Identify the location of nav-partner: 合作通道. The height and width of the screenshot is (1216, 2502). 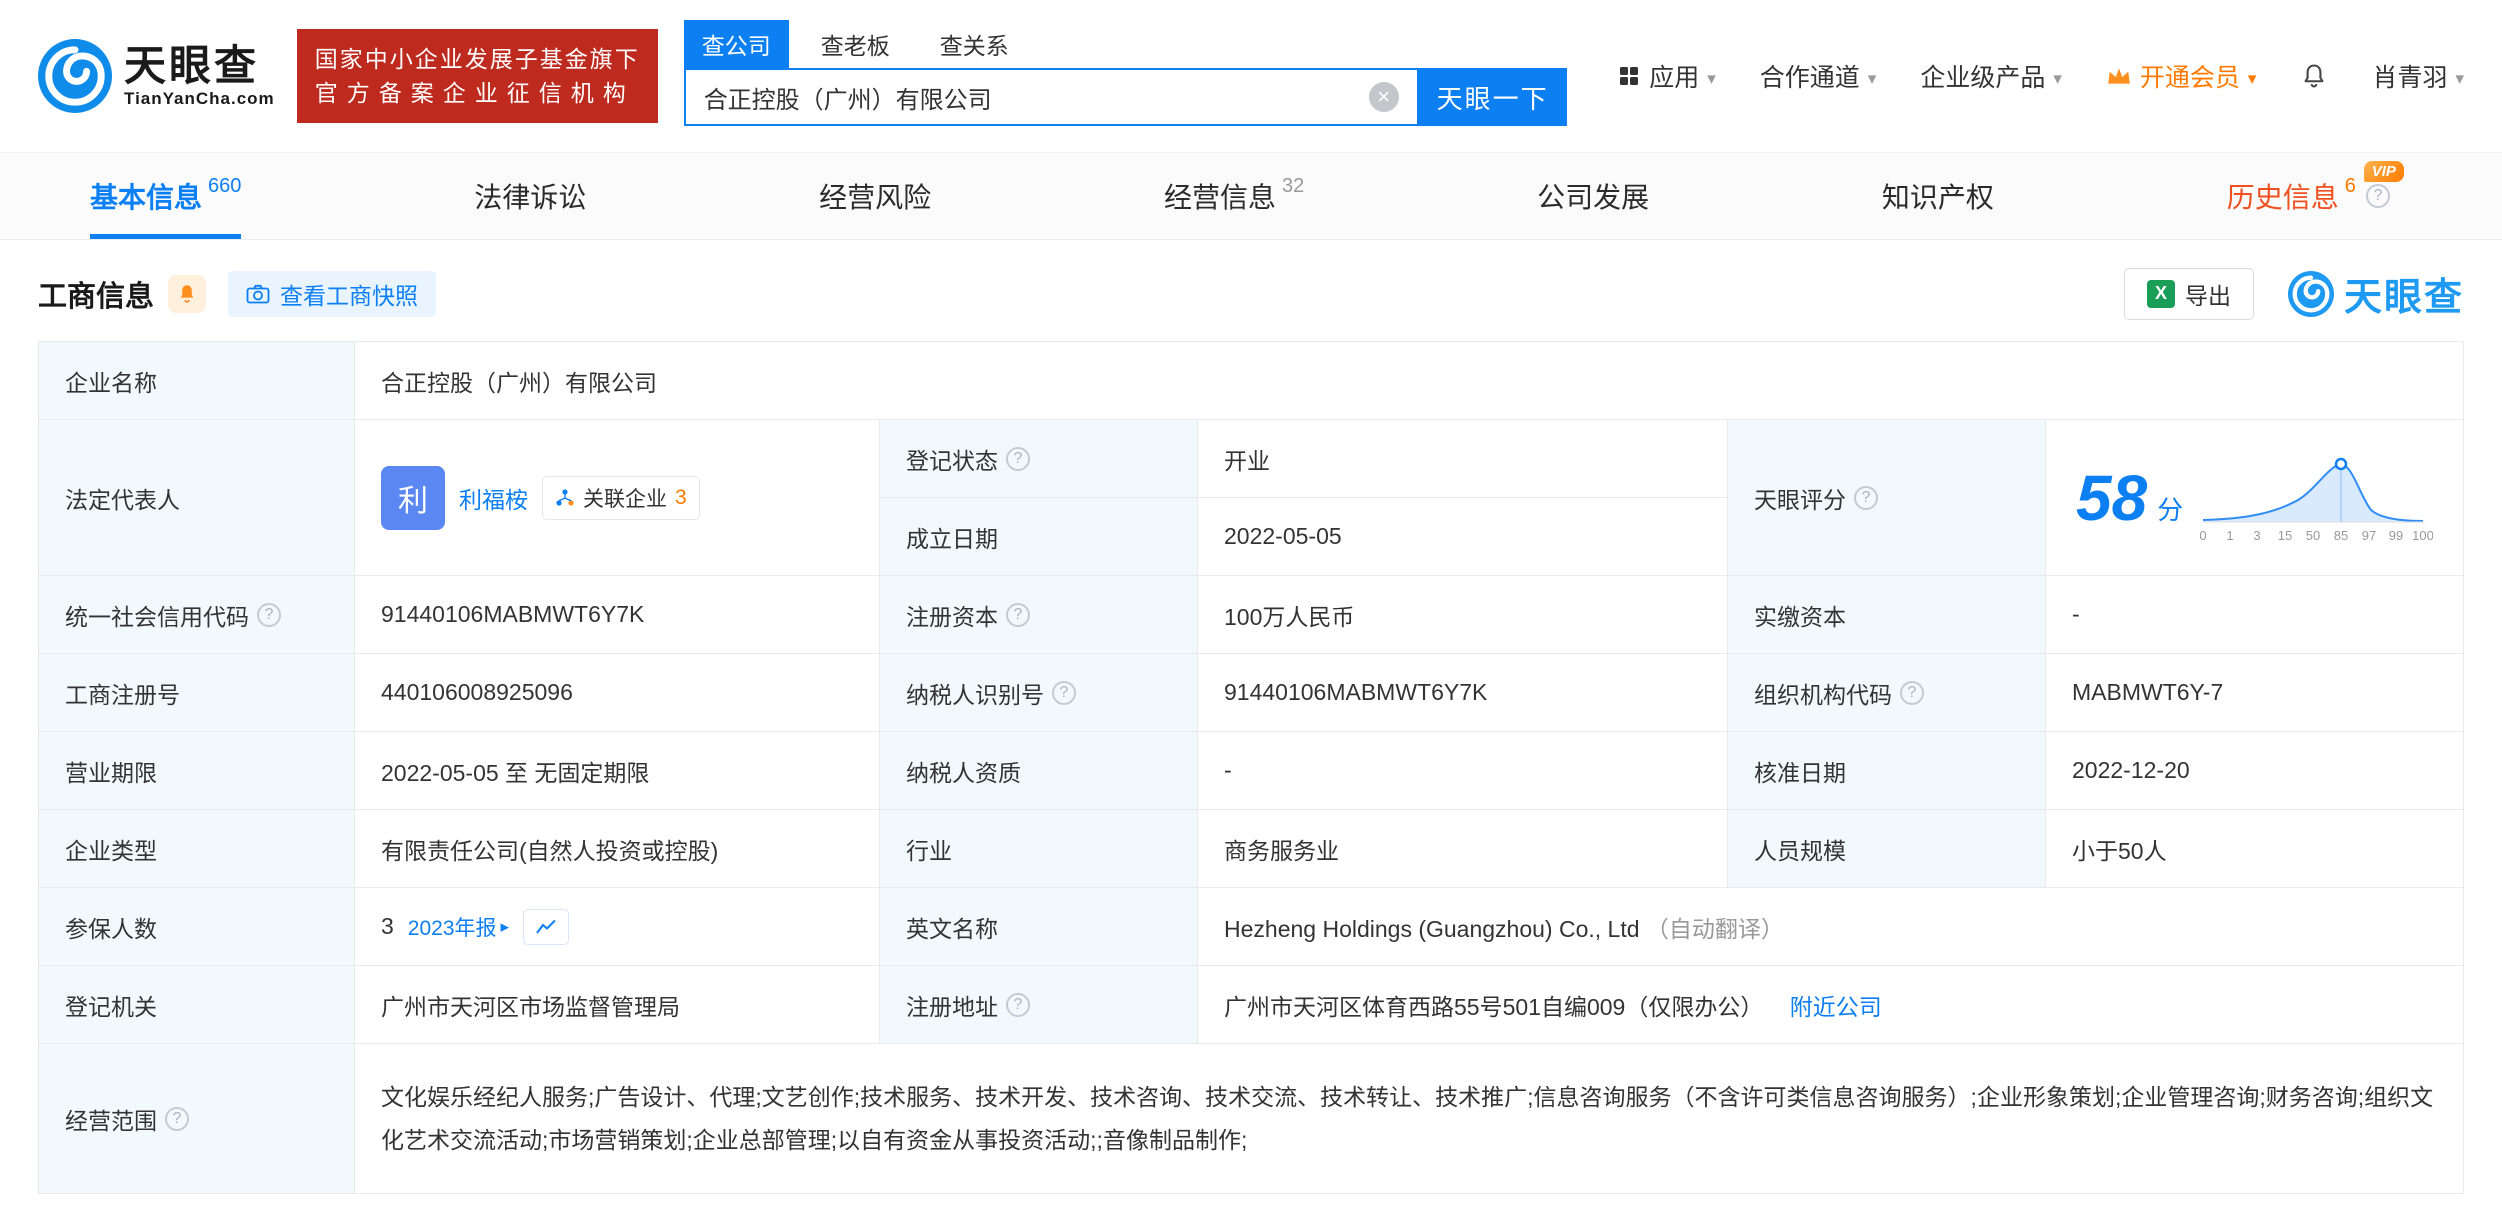
(1818, 76).